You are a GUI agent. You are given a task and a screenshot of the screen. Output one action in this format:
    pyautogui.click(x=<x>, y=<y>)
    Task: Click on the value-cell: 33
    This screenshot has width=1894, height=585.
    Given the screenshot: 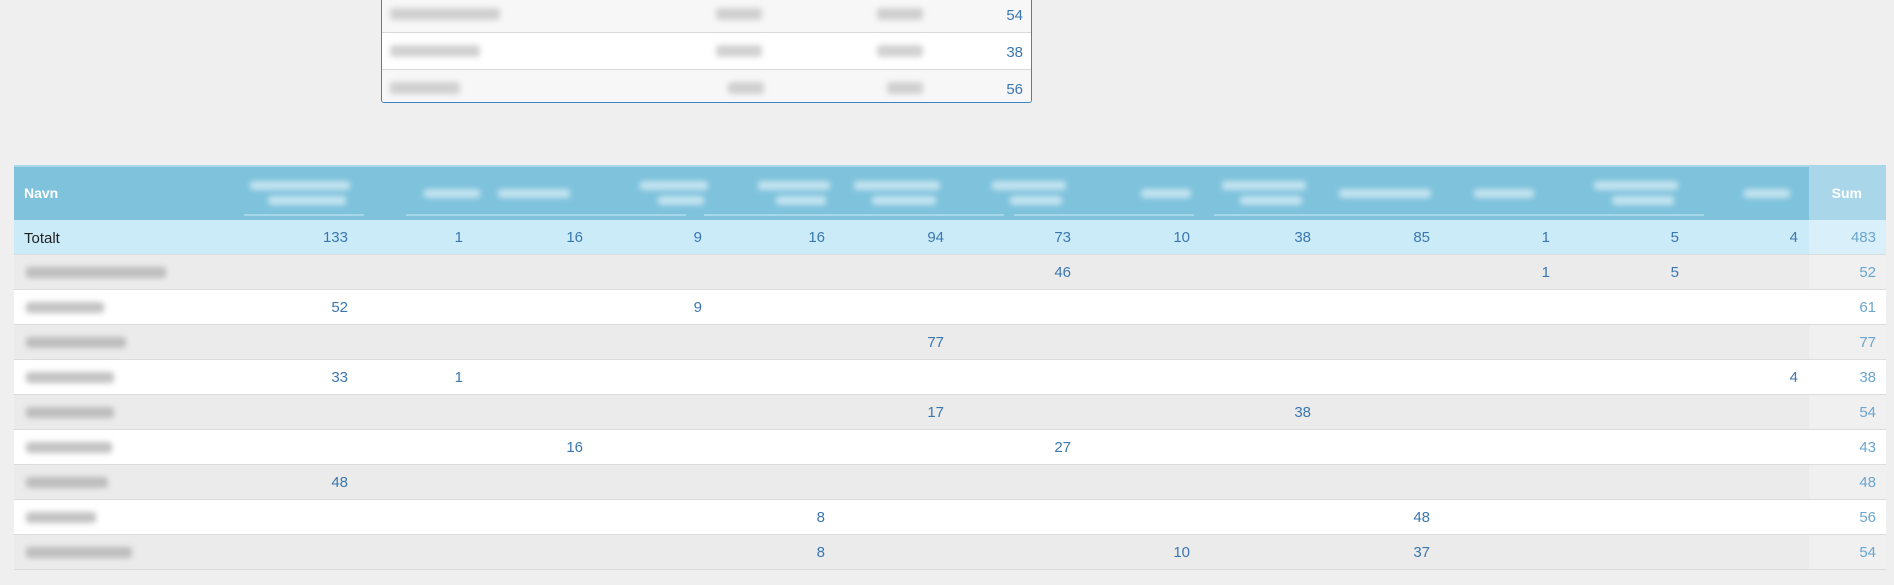 What is the action you would take?
    pyautogui.click(x=318, y=377)
    